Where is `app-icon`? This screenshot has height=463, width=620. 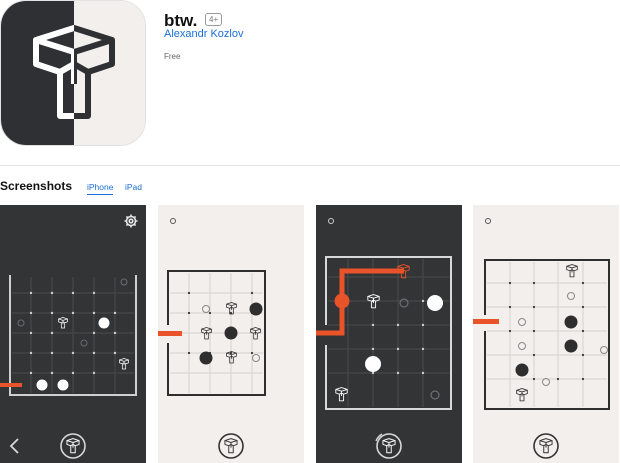 app-icon is located at coordinates (73, 73).